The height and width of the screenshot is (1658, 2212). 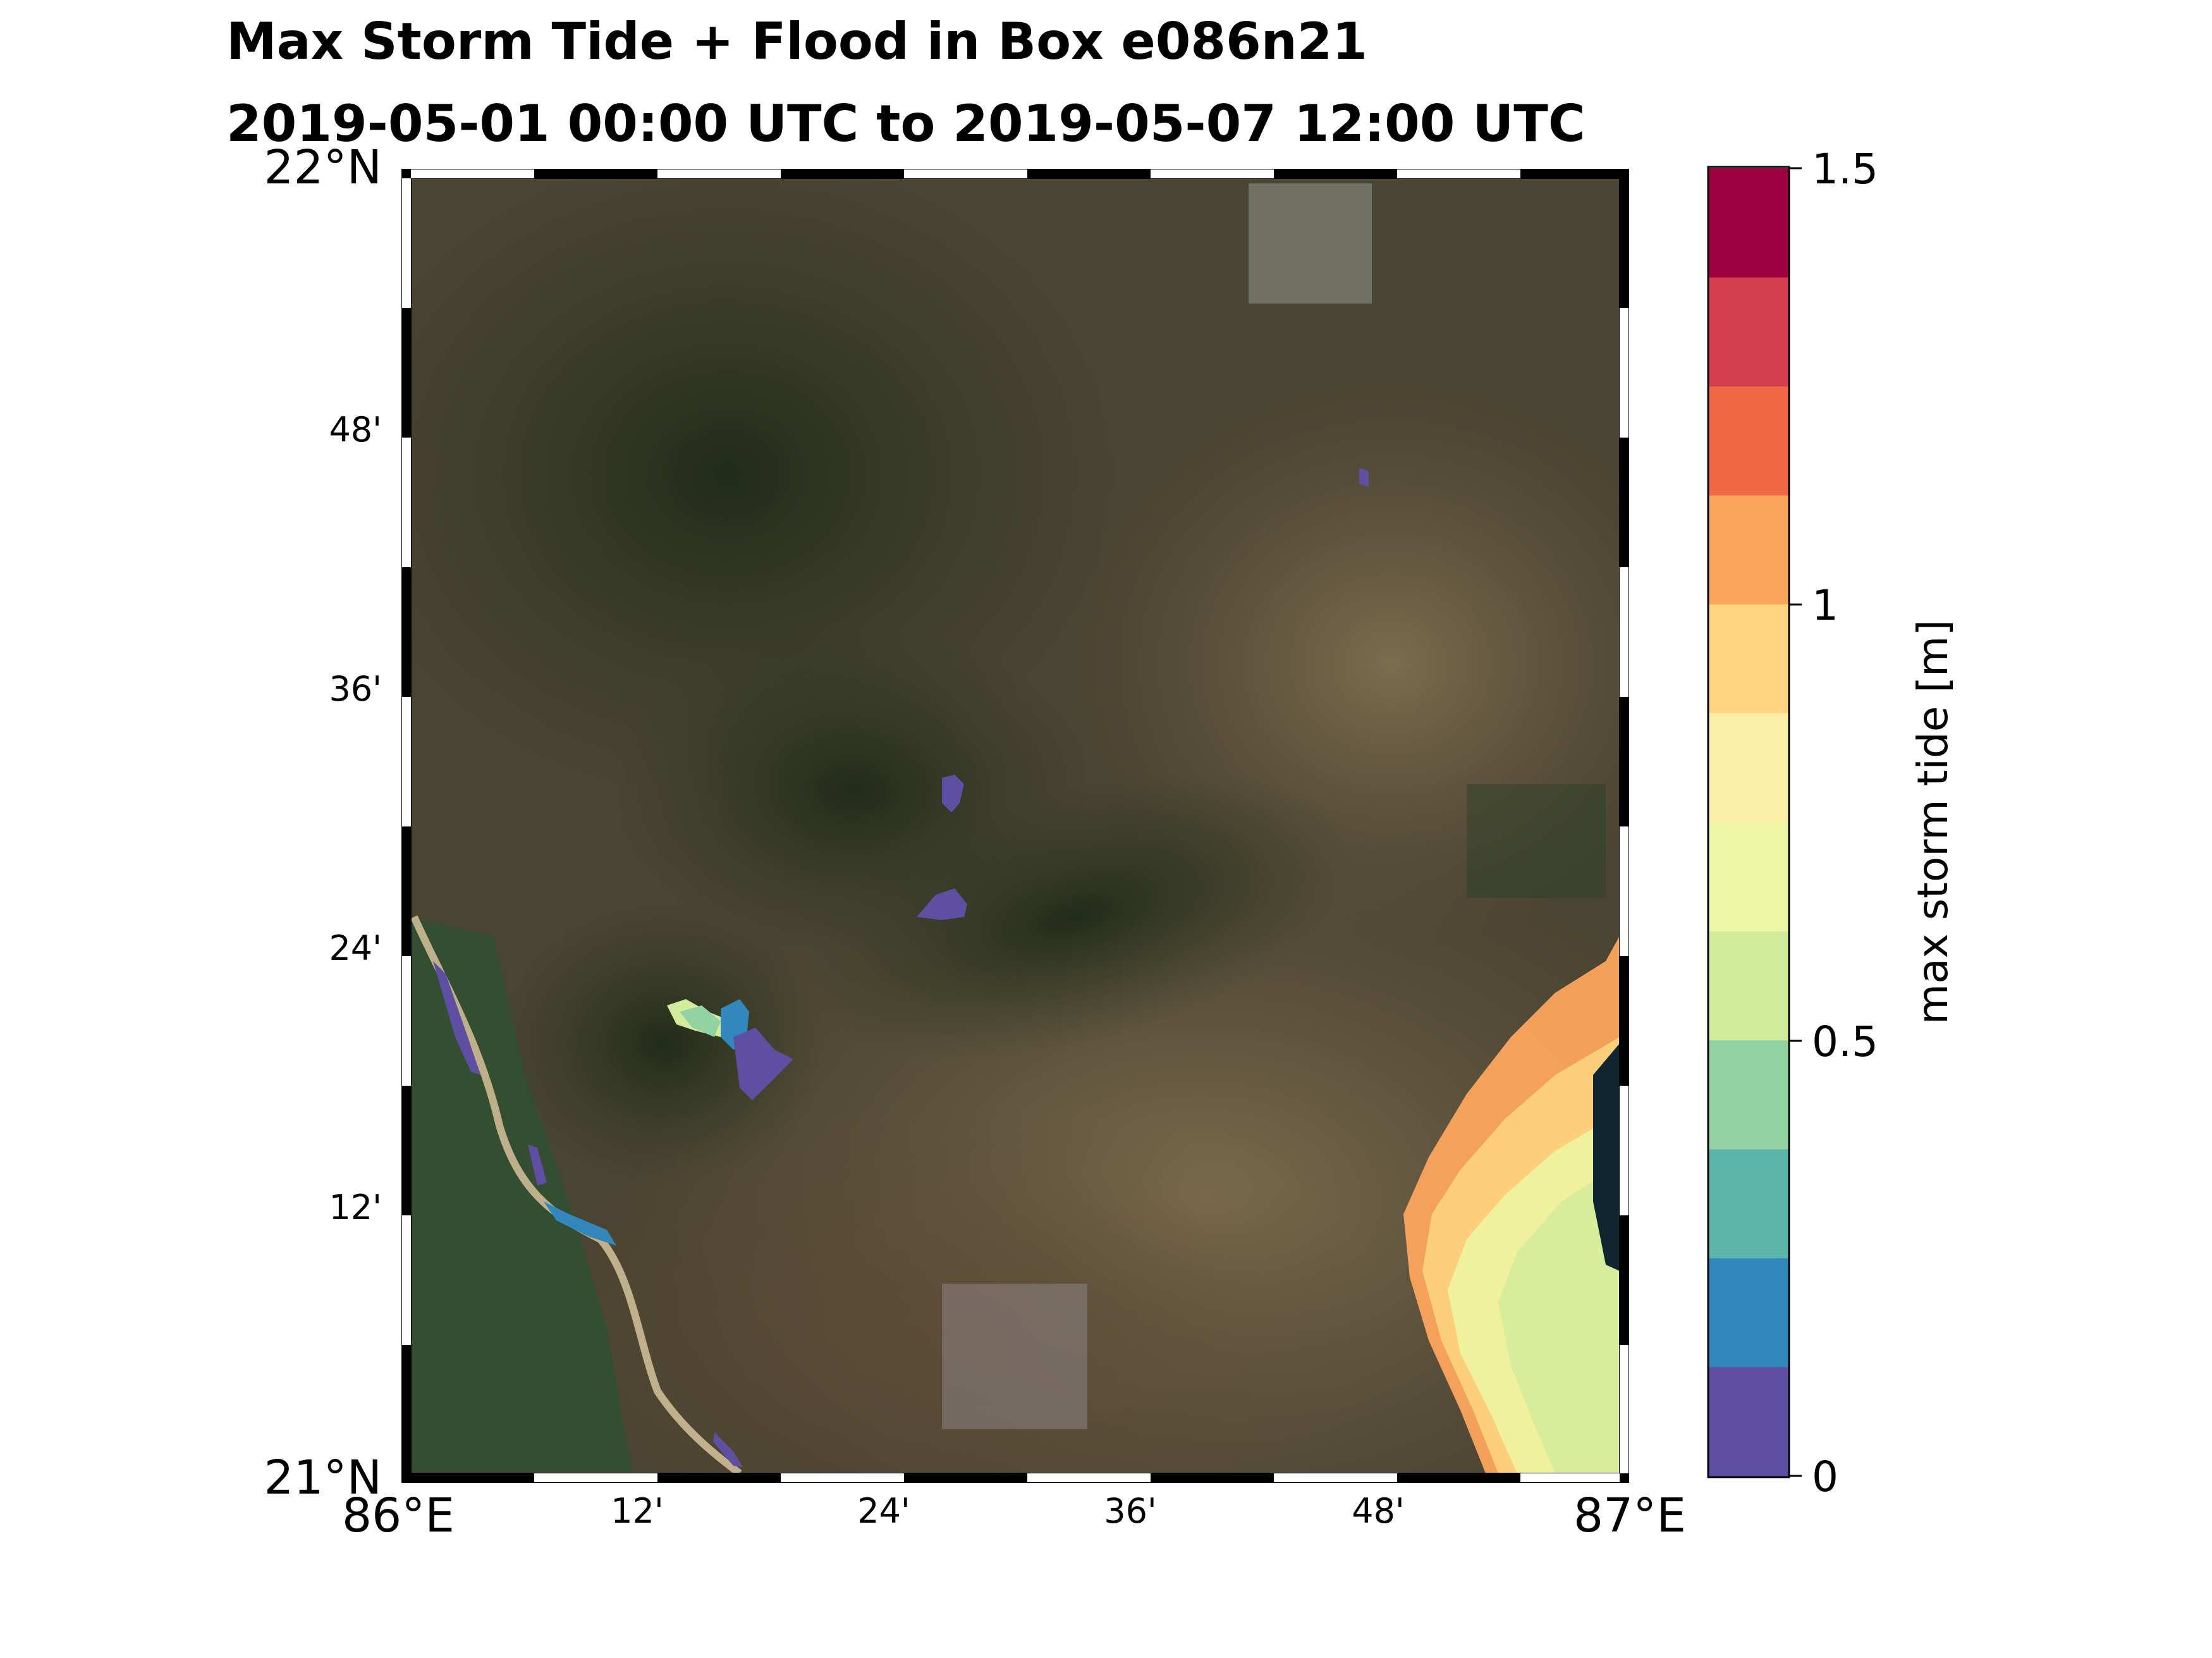 I want to click on map-title-line1: Max Storm Tide + Flood in Box e086n21, so click(x=796, y=41).